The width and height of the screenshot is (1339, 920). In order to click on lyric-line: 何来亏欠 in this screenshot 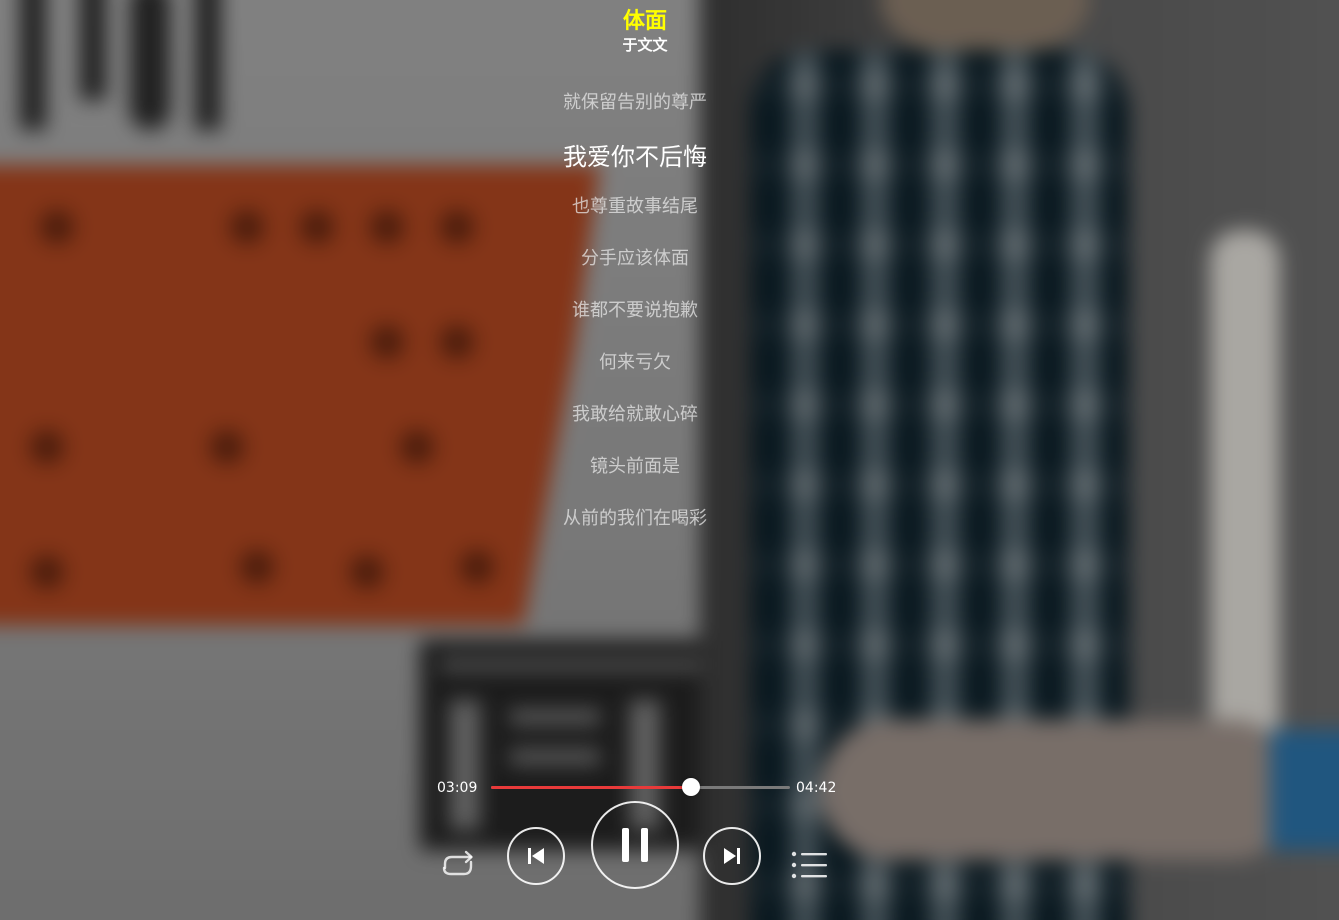, I will do `click(635, 362)`.